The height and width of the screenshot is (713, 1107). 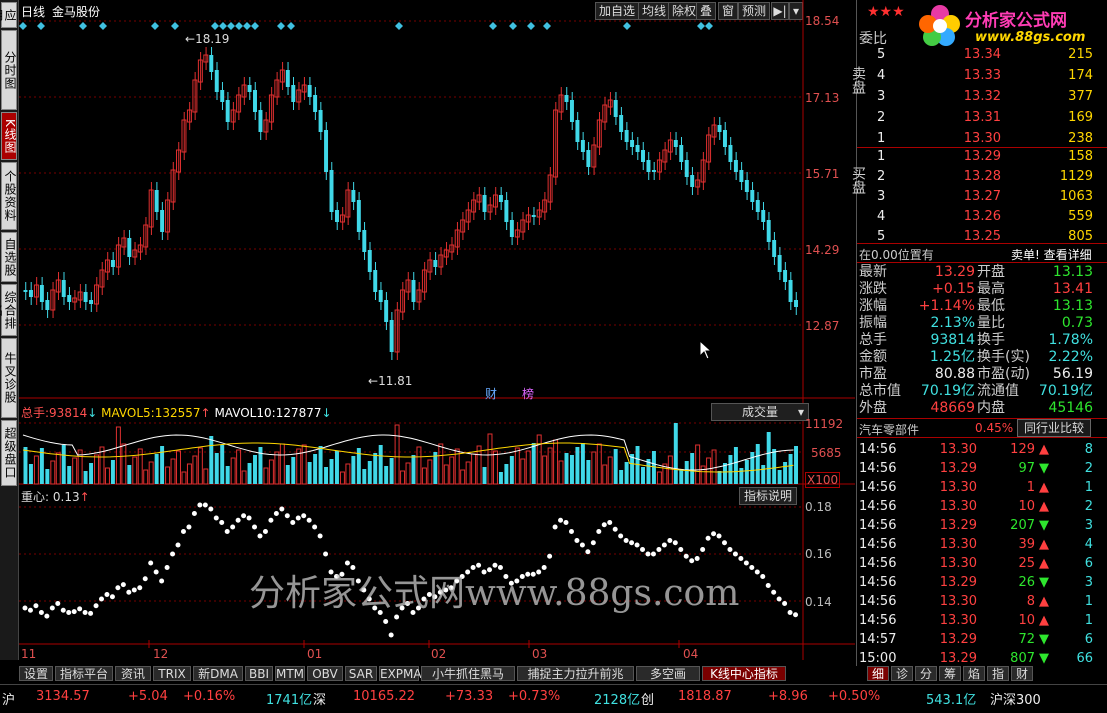 I want to click on tick-volume: 26, so click(x=1026, y=582).